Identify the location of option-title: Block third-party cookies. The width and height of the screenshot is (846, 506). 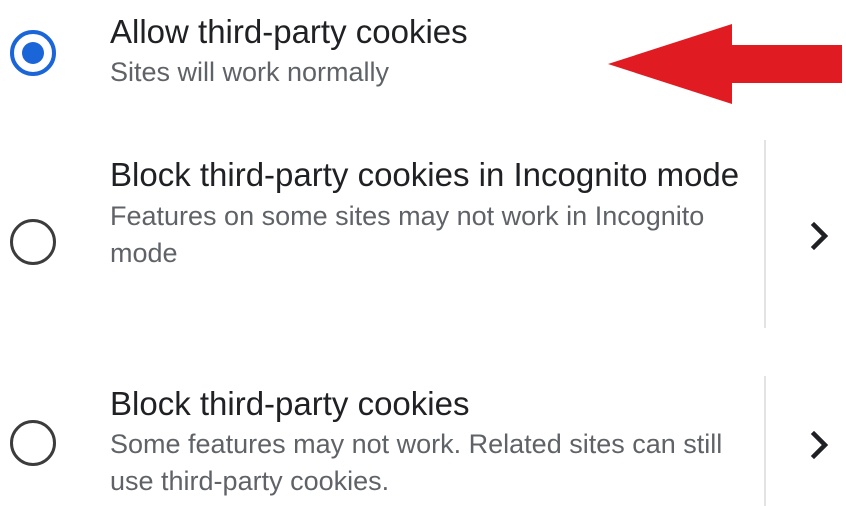
(290, 403).